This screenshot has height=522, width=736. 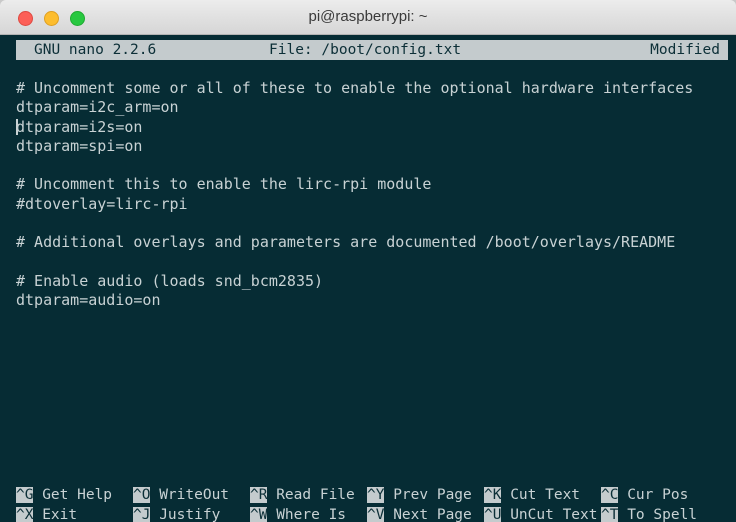 I want to click on shortcut-label: Cur Pos, so click(x=658, y=495).